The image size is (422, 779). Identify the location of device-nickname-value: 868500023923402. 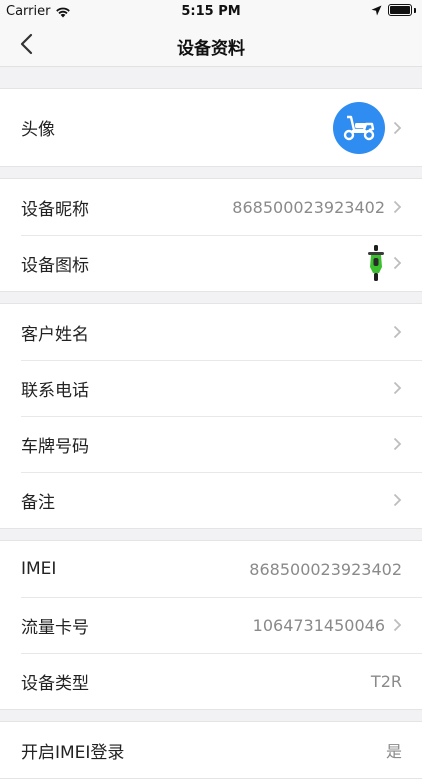
(308, 207).